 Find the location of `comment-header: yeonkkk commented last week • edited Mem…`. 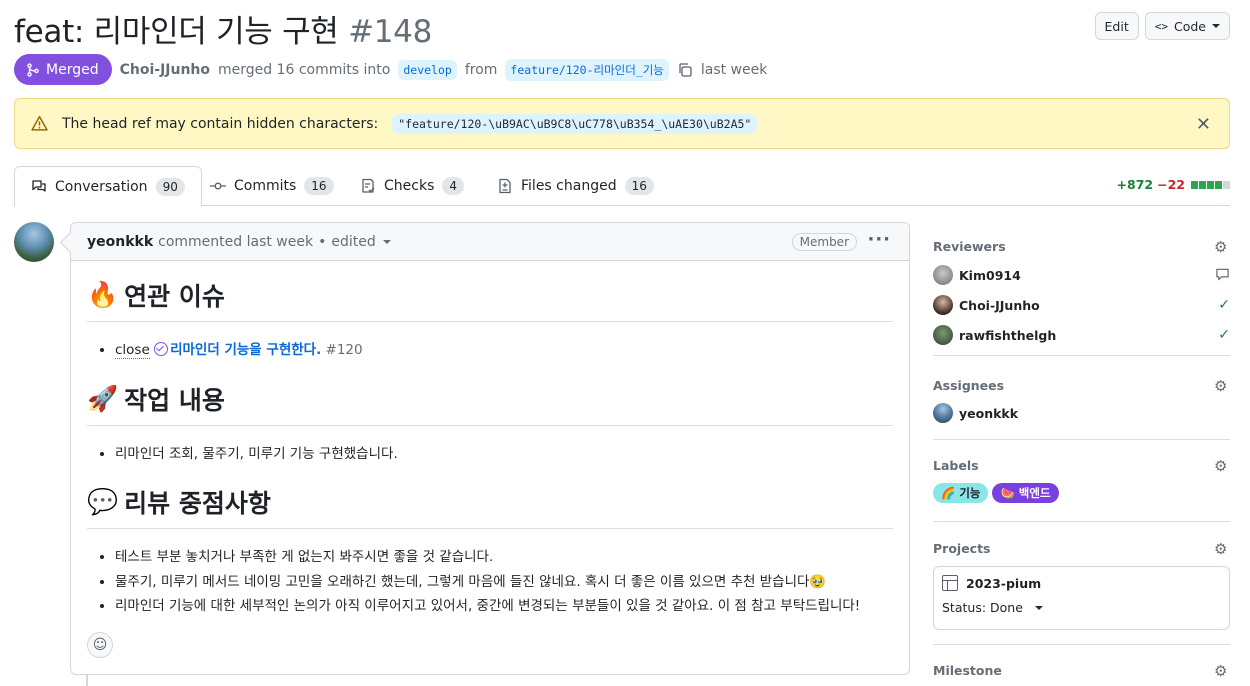

comment-header: yeonkkk commented last week • edited Mem… is located at coordinates (490, 242).